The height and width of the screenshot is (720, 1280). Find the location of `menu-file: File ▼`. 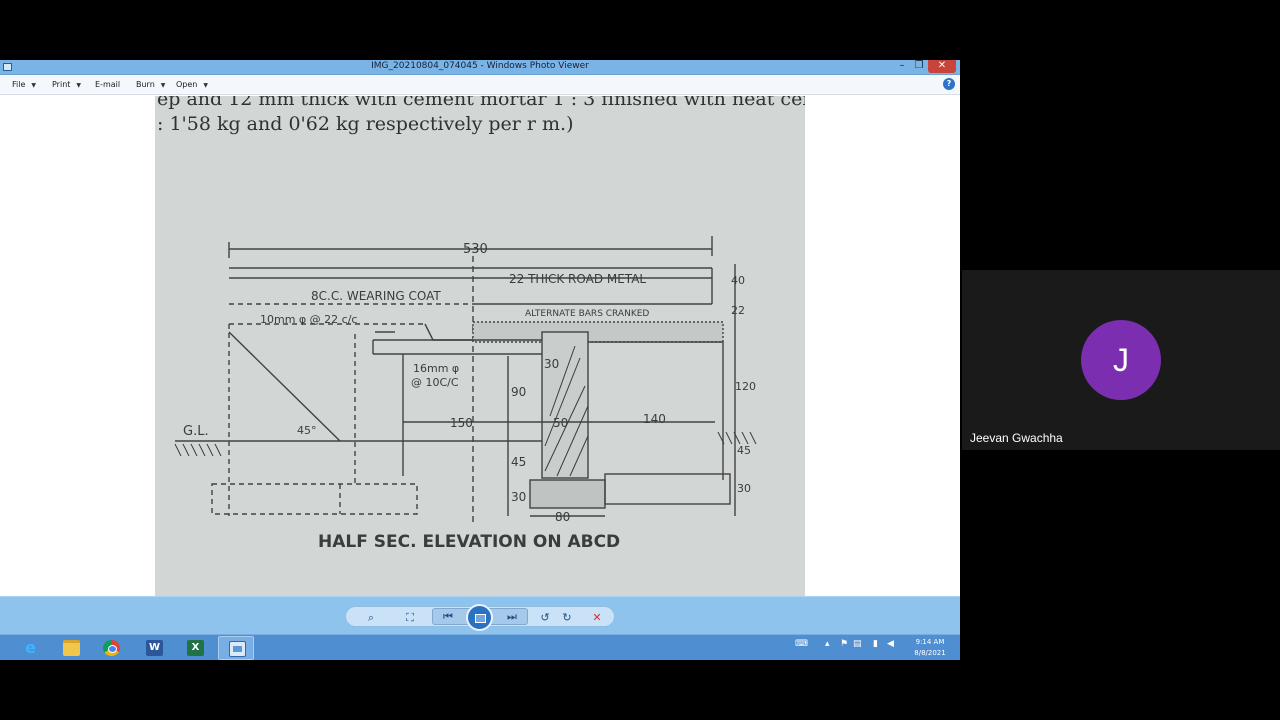

menu-file: File ▼ is located at coordinates (24, 84).